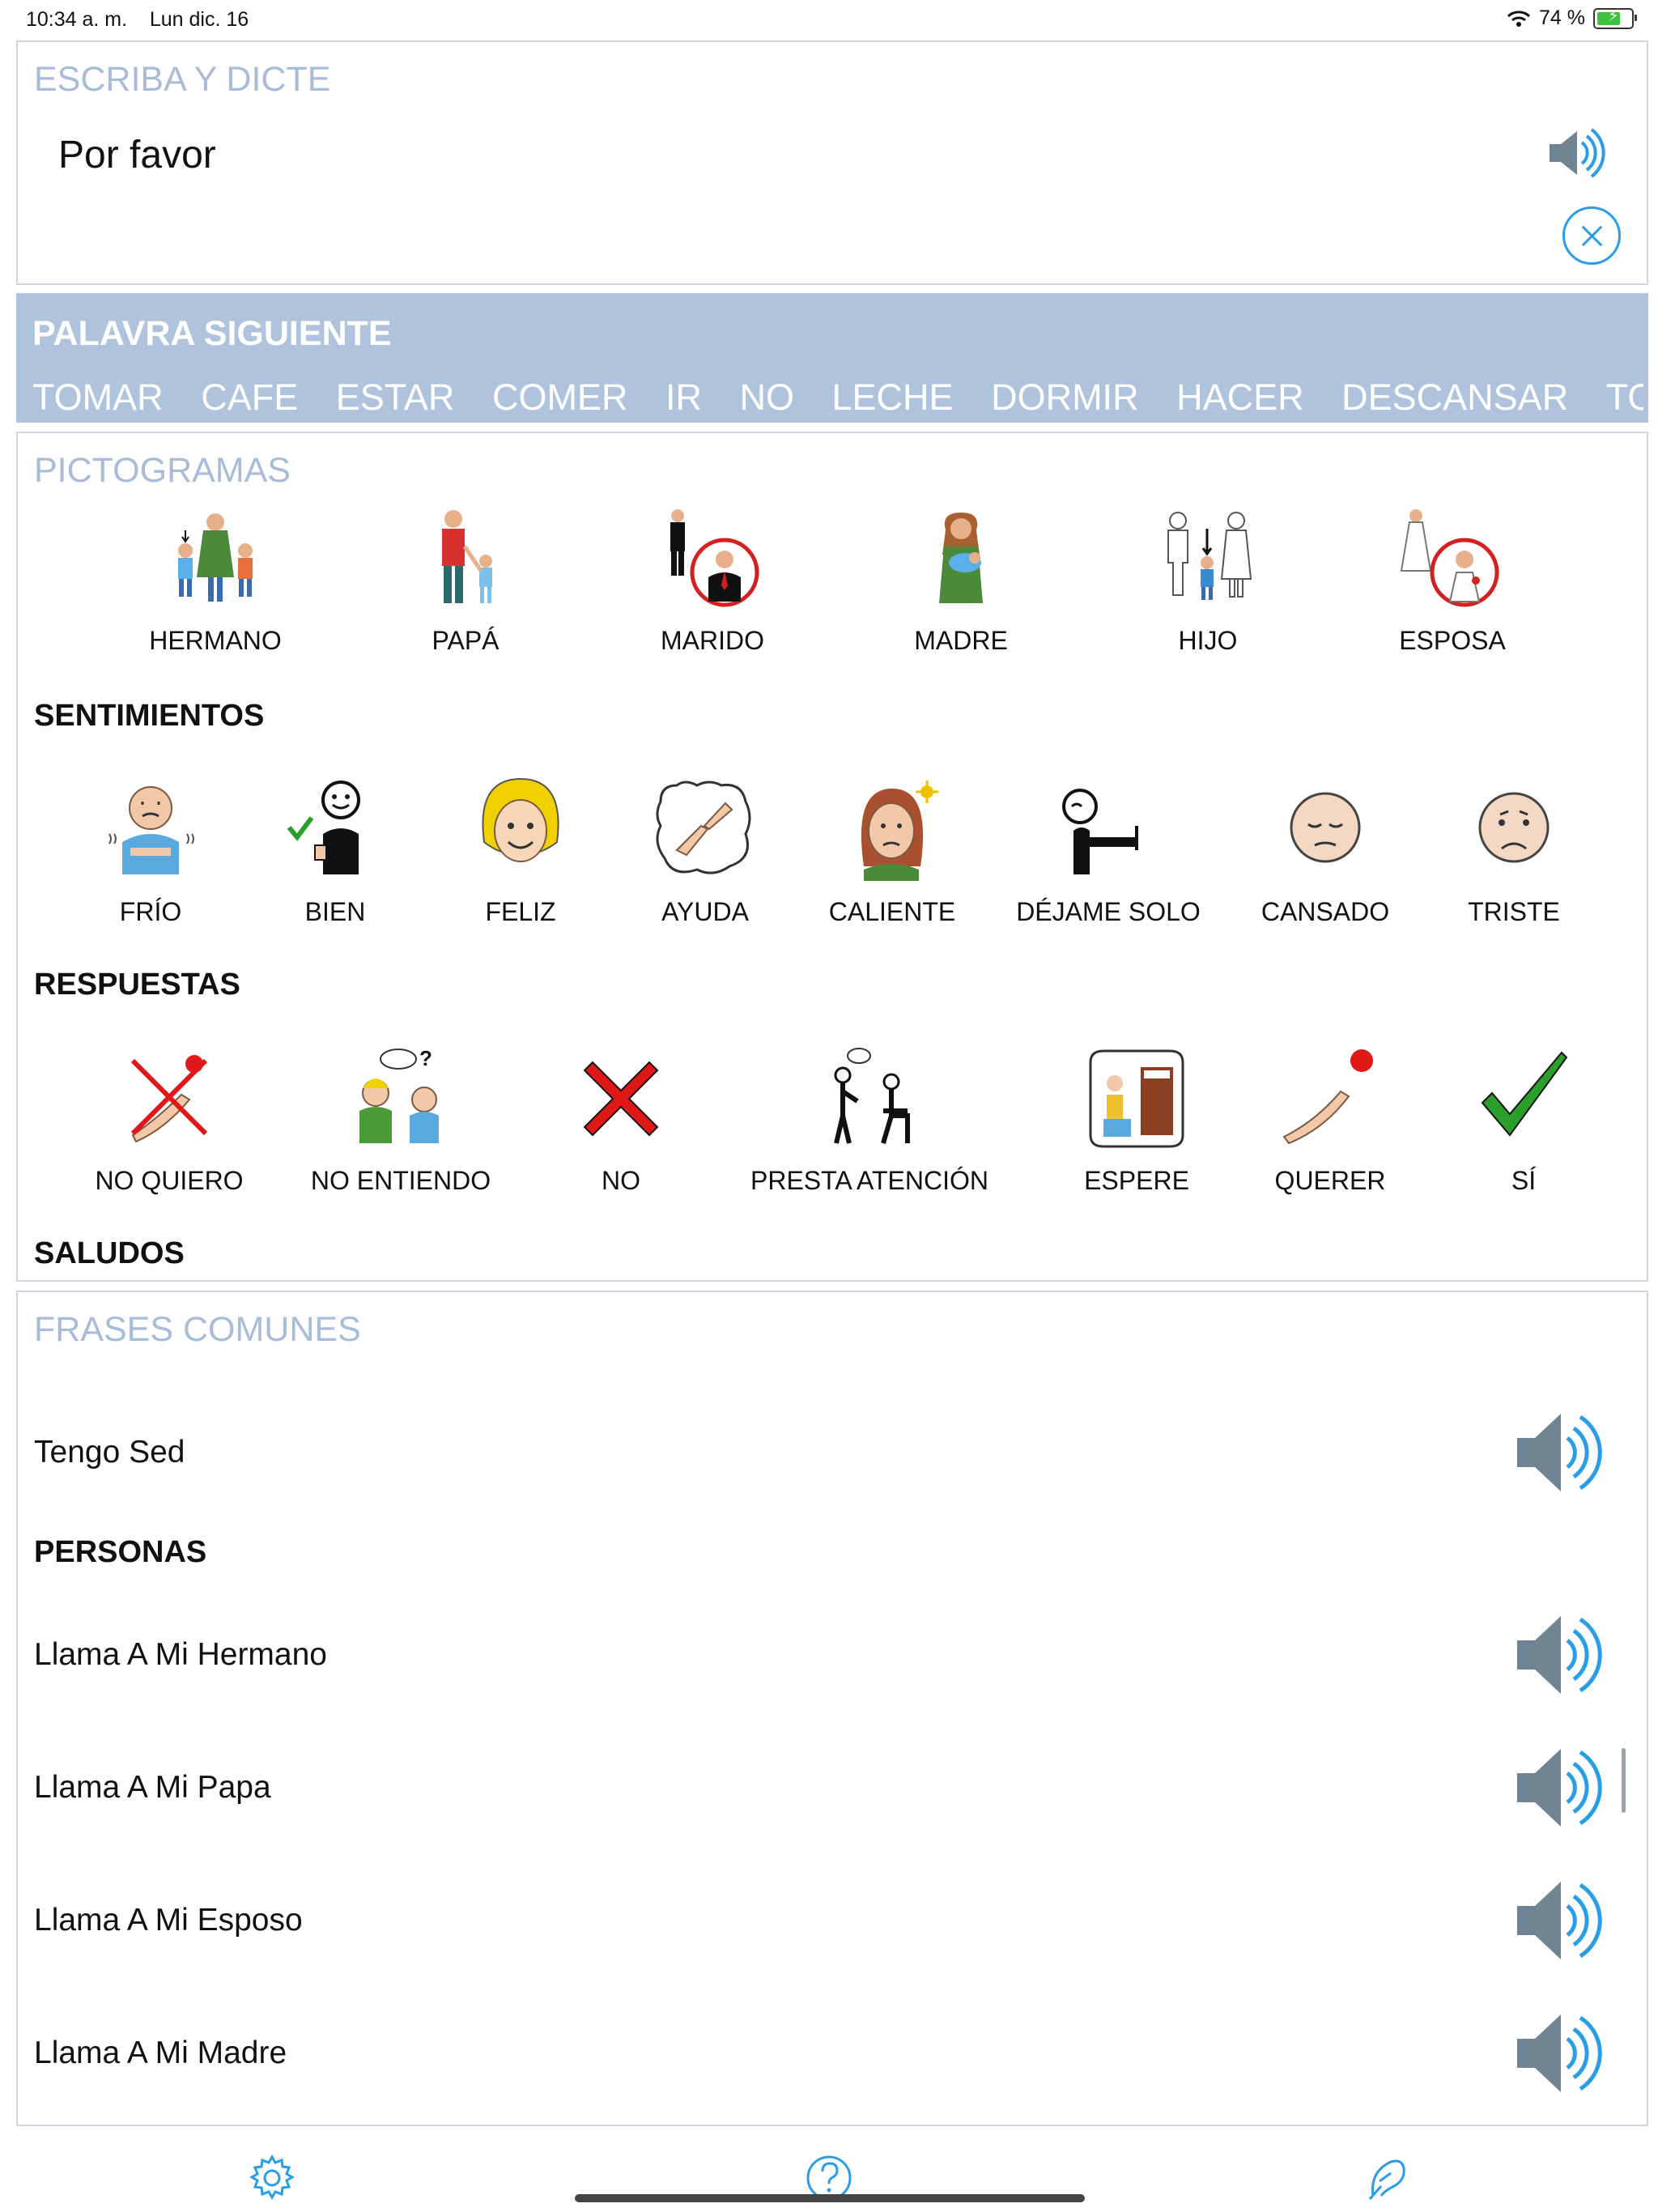  What do you see at coordinates (1449, 558) in the screenshot?
I see `wife-icon` at bounding box center [1449, 558].